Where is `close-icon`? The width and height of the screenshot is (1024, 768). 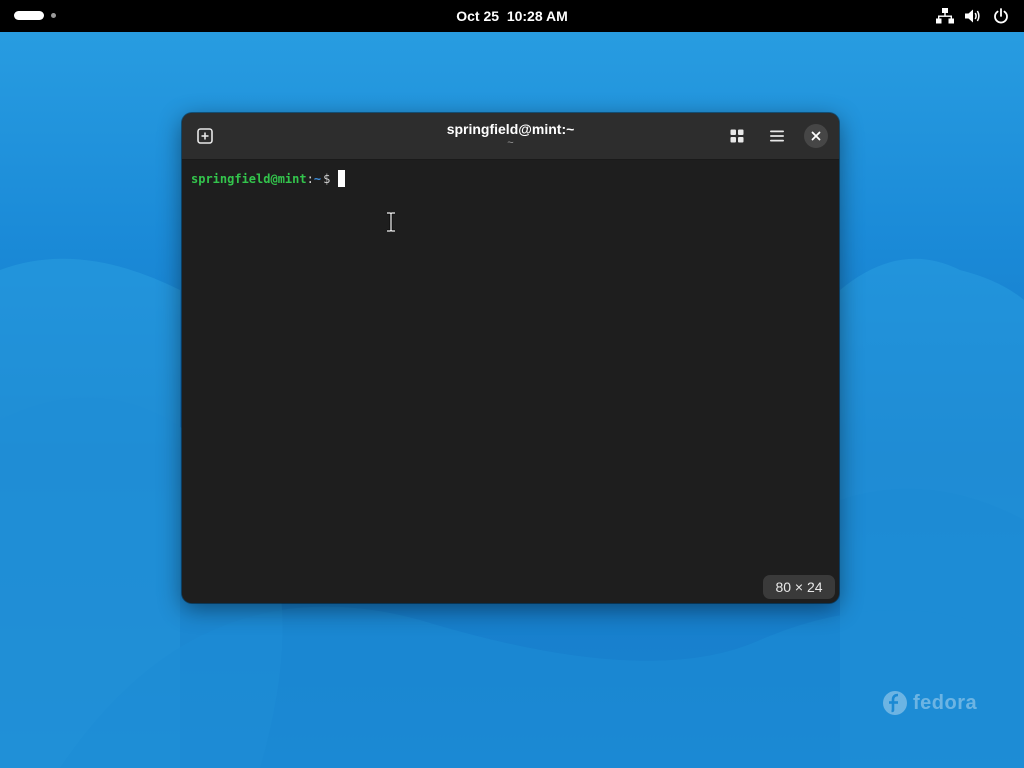
close-icon is located at coordinates (816, 136).